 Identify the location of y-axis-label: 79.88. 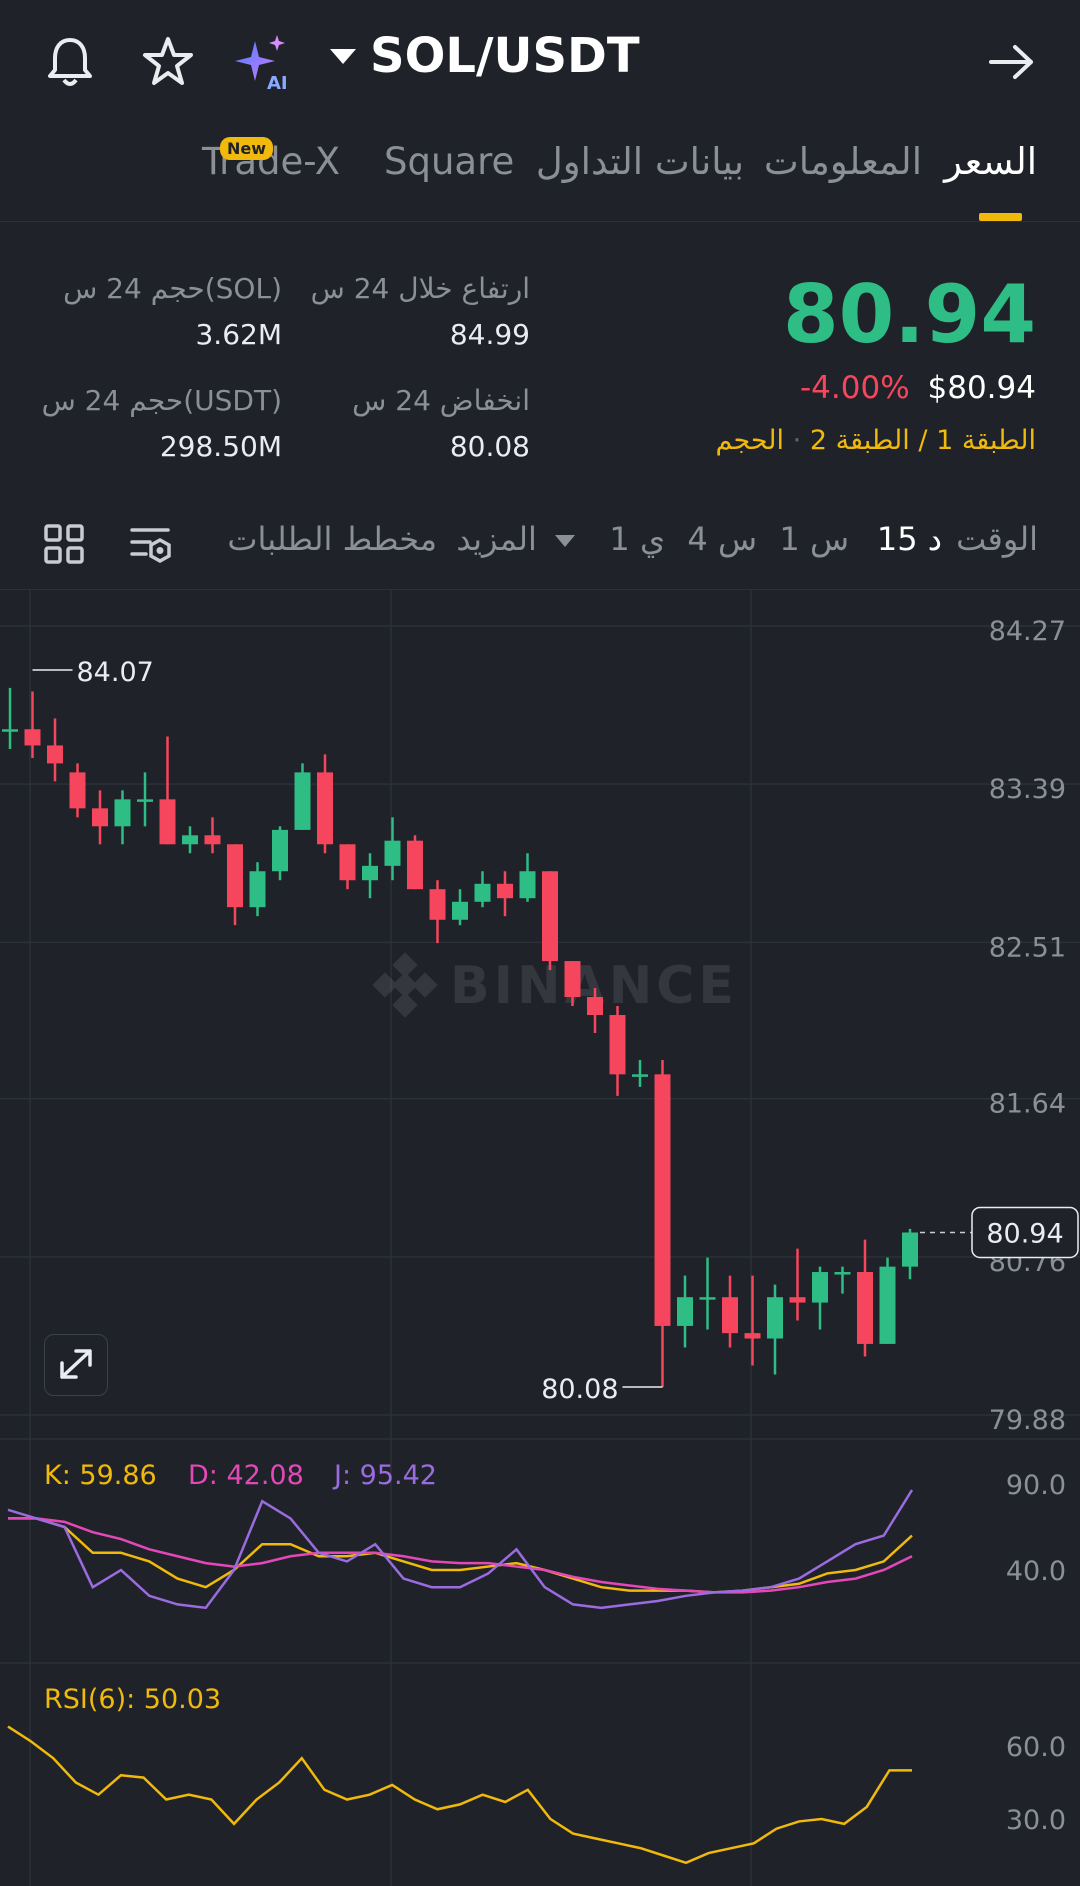
(1027, 1420).